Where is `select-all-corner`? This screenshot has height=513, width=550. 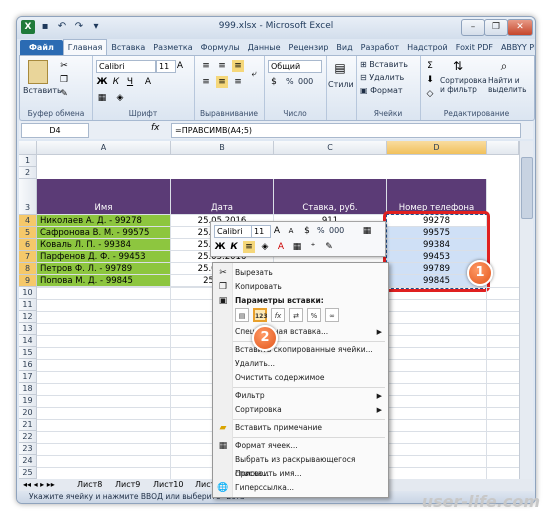
select-all-corner is located at coordinates (28, 148).